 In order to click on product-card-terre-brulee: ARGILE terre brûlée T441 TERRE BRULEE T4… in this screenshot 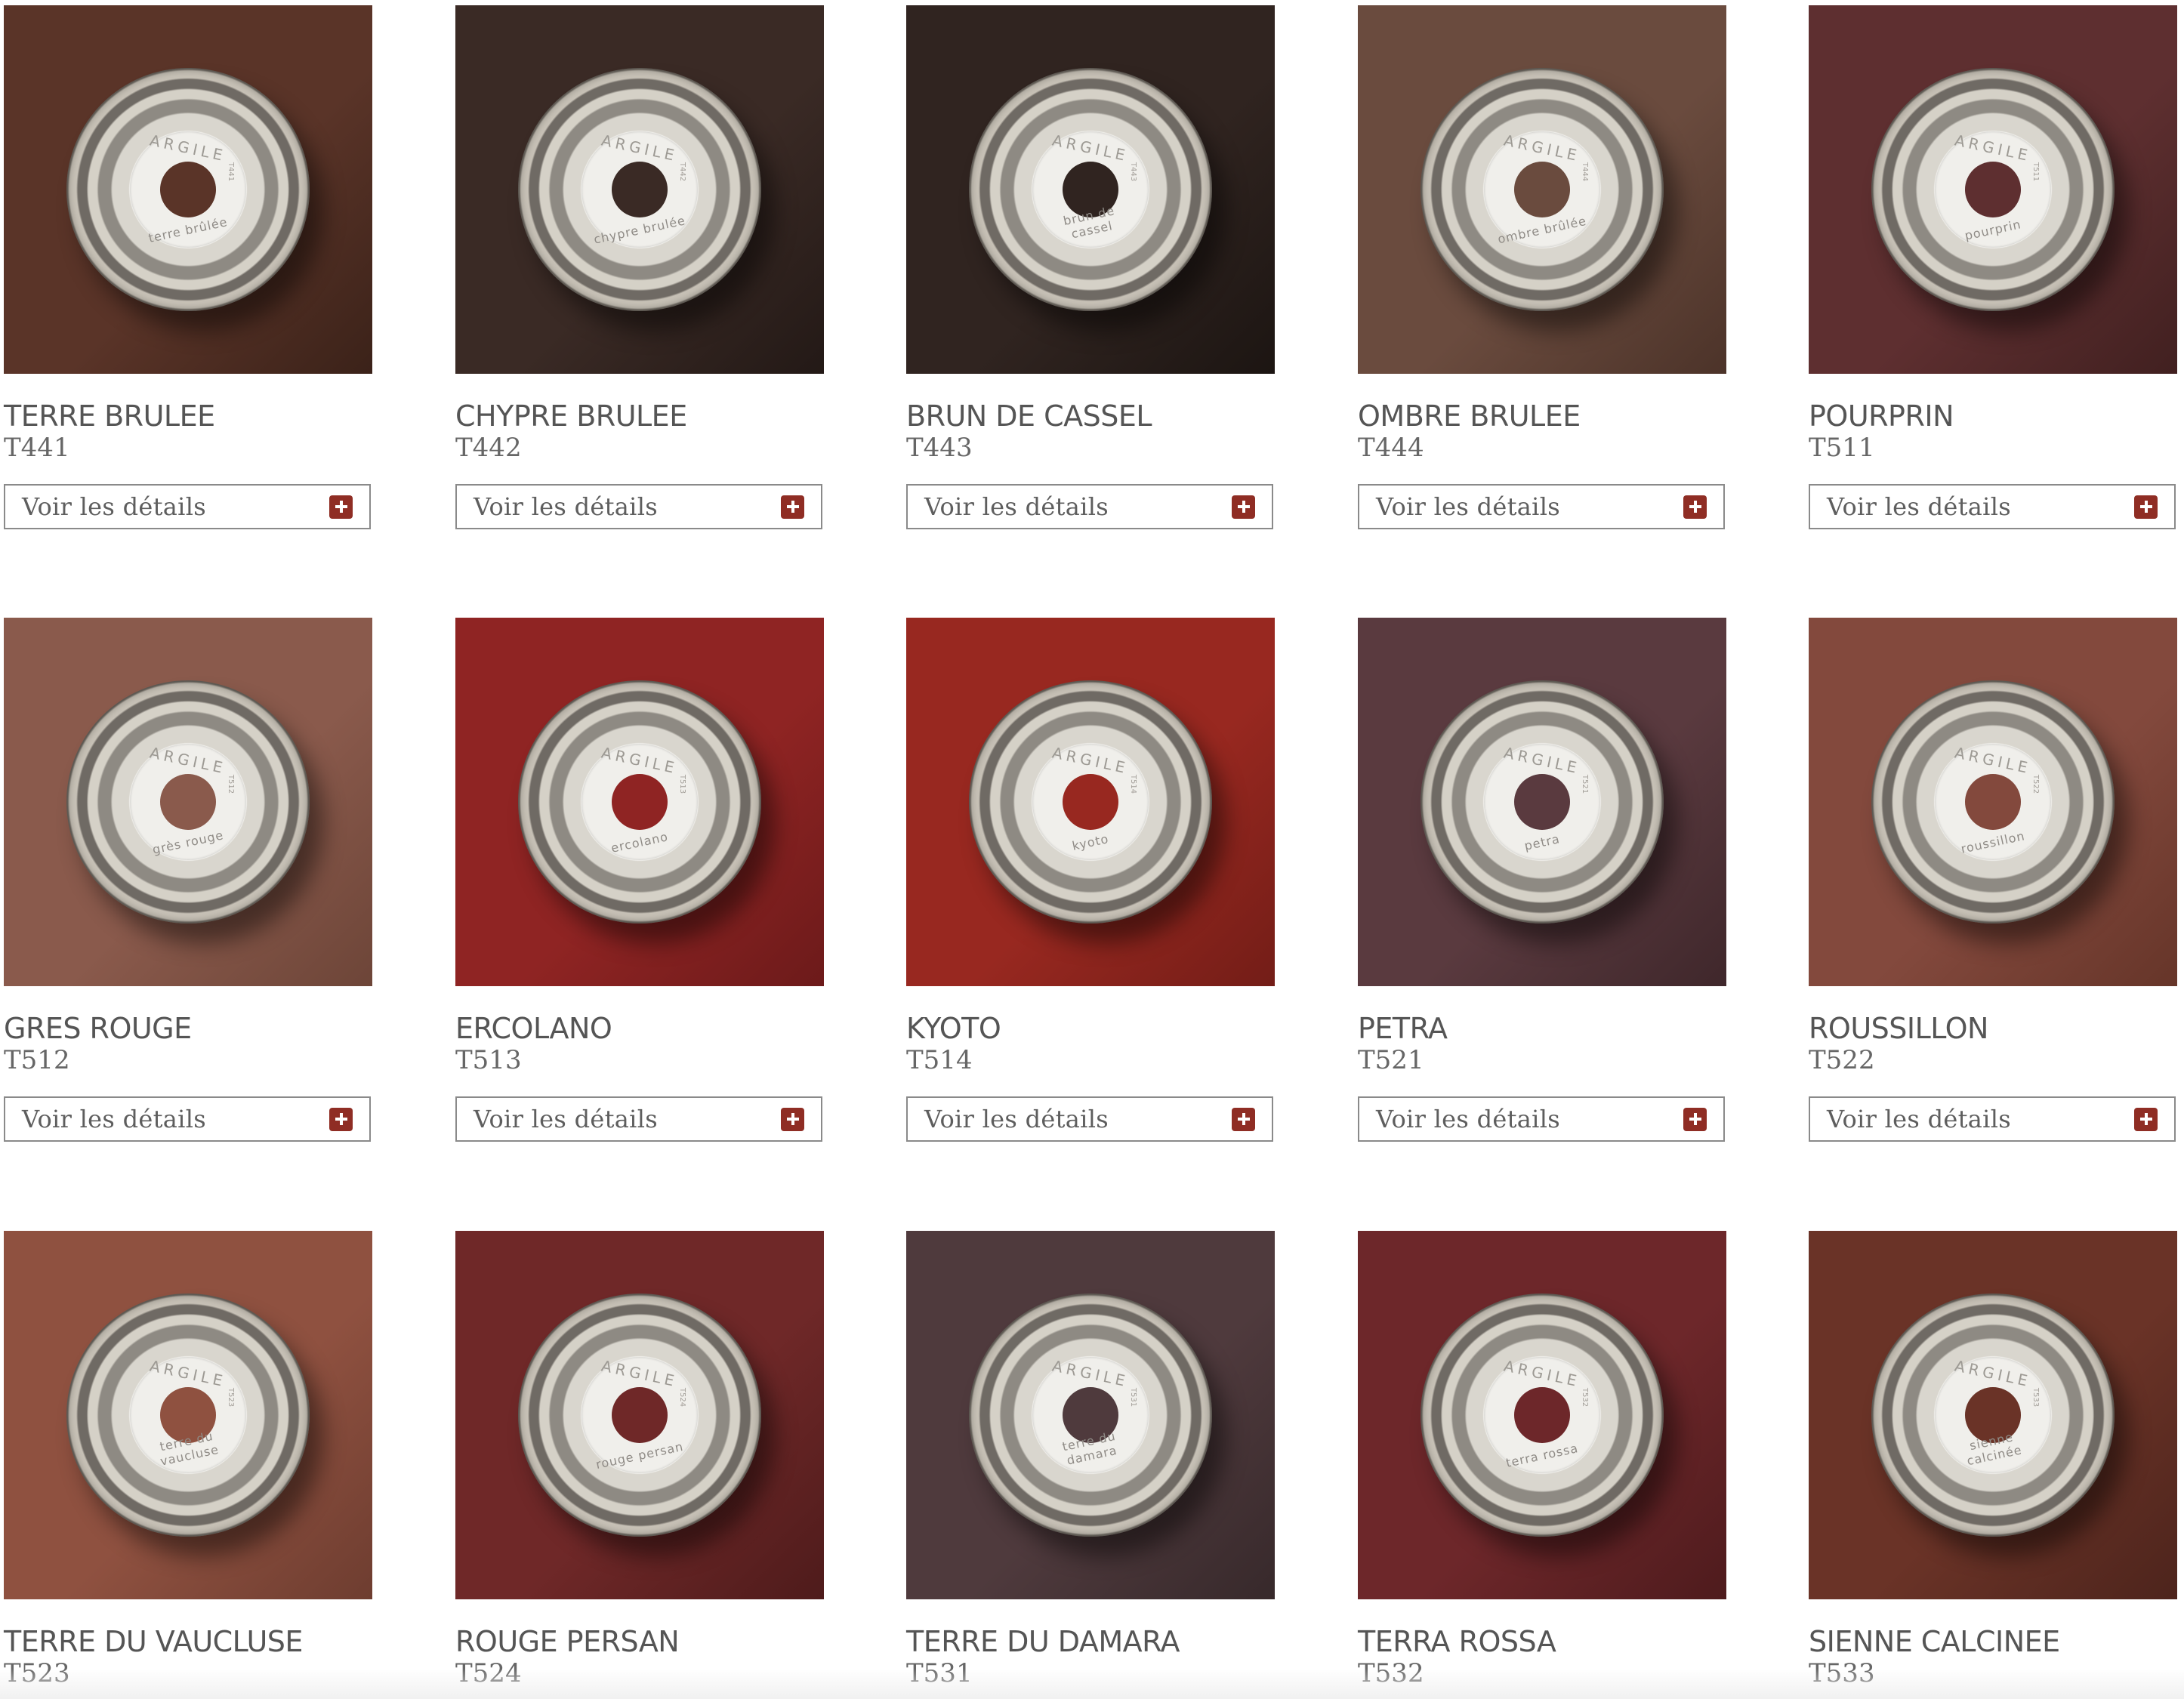, I will do `click(189, 267)`.